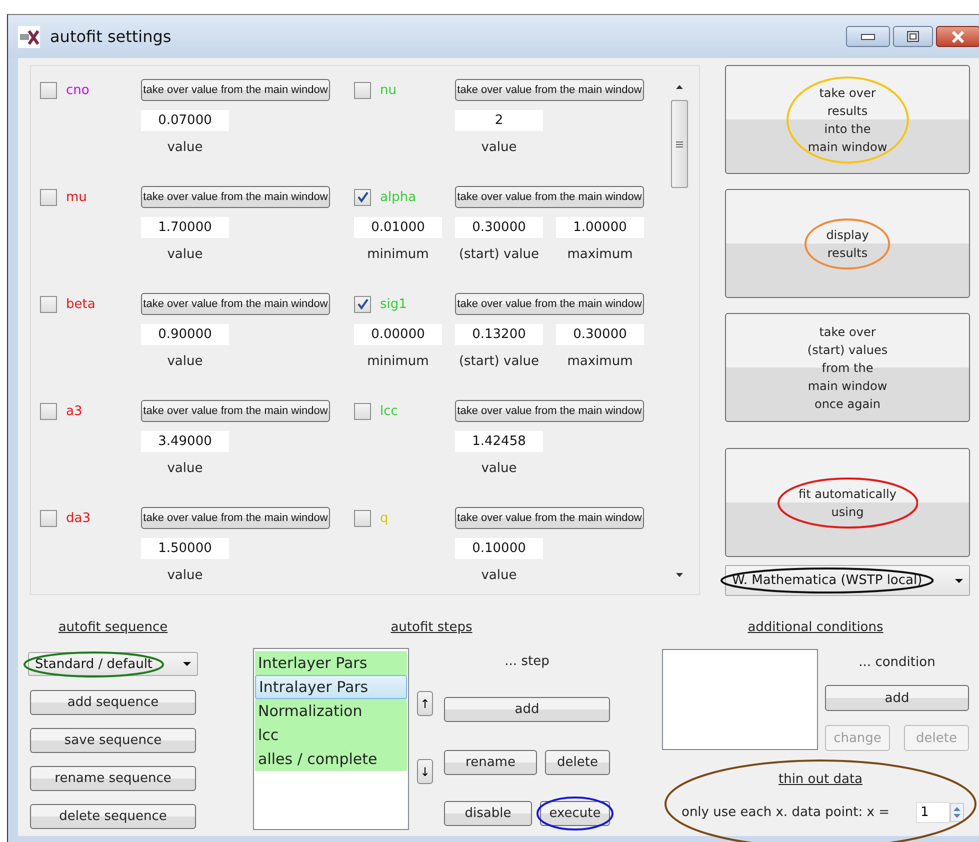 The width and height of the screenshot is (979, 842). Describe the element at coordinates (81, 304) in the screenshot. I see `parameter-name: beta` at that location.